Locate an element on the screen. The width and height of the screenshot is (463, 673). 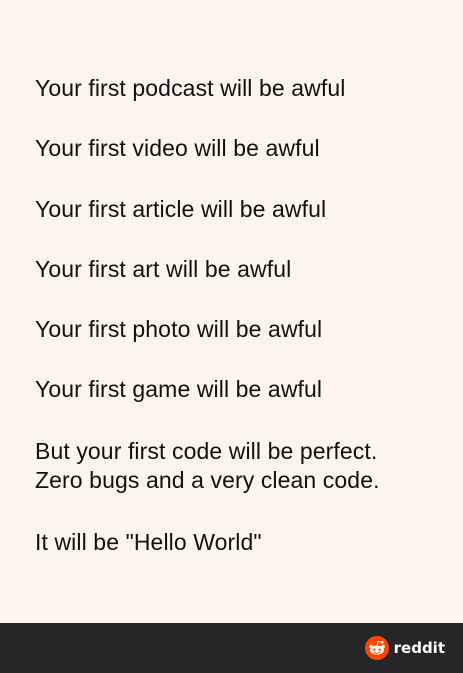
text-line-podcast: Your first podcast will be awful is located at coordinates (190, 88).